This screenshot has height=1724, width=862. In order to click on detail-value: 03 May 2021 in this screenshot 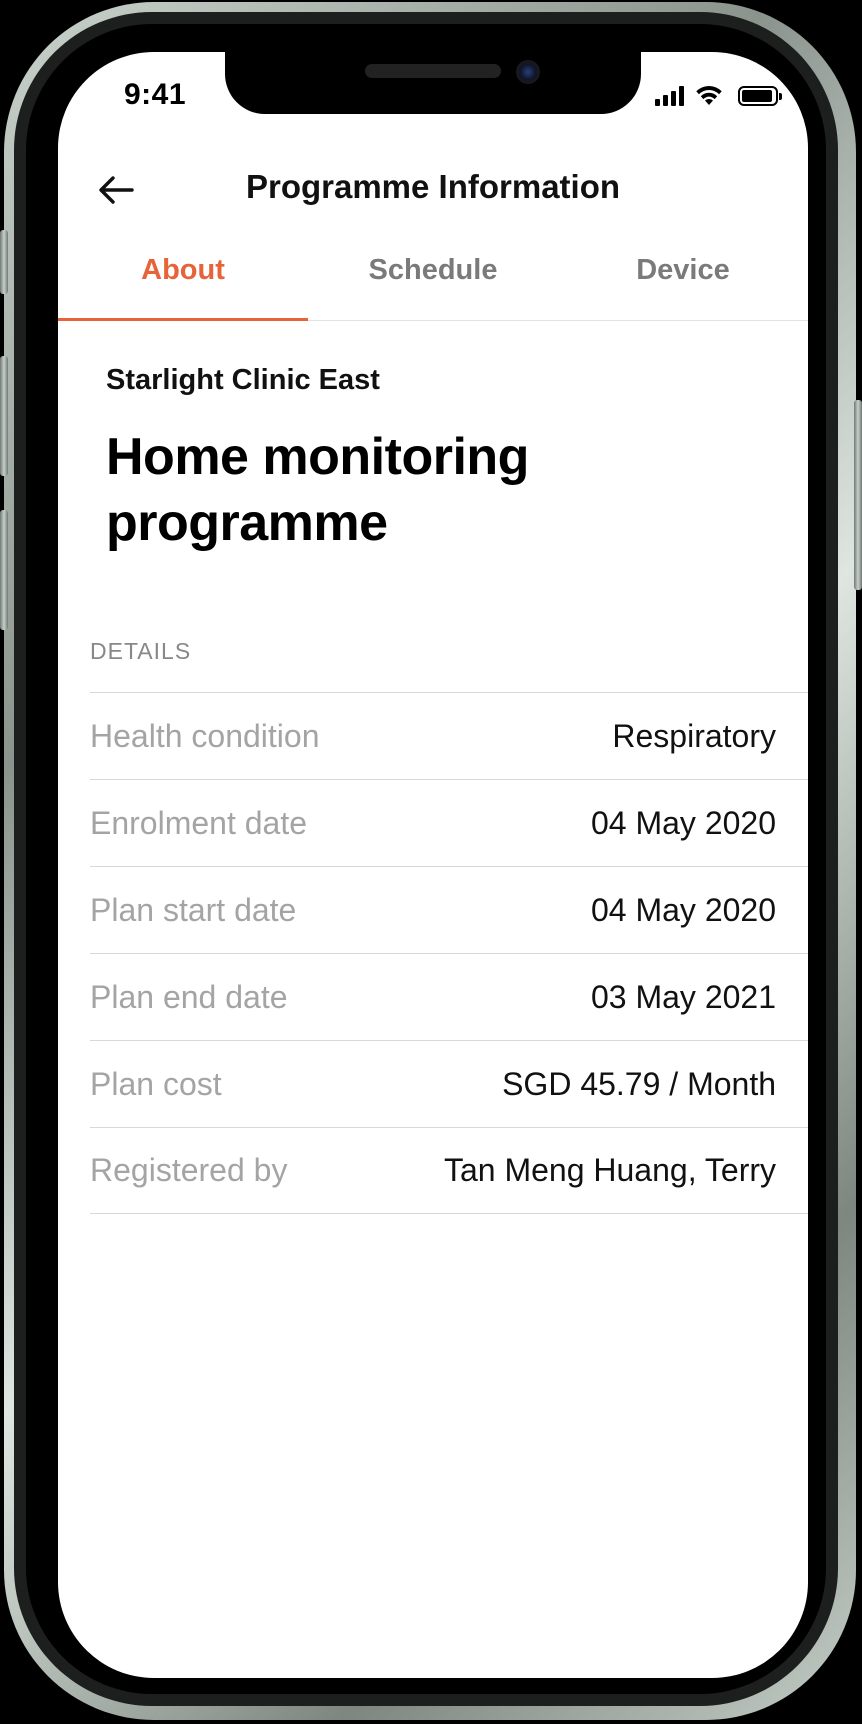, I will do `click(683, 996)`.